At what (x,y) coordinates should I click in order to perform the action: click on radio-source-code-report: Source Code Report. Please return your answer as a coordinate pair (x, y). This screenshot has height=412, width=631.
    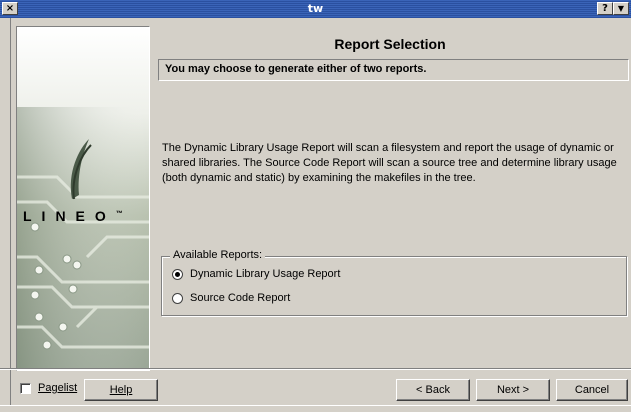
    Looking at the image, I should click on (231, 298).